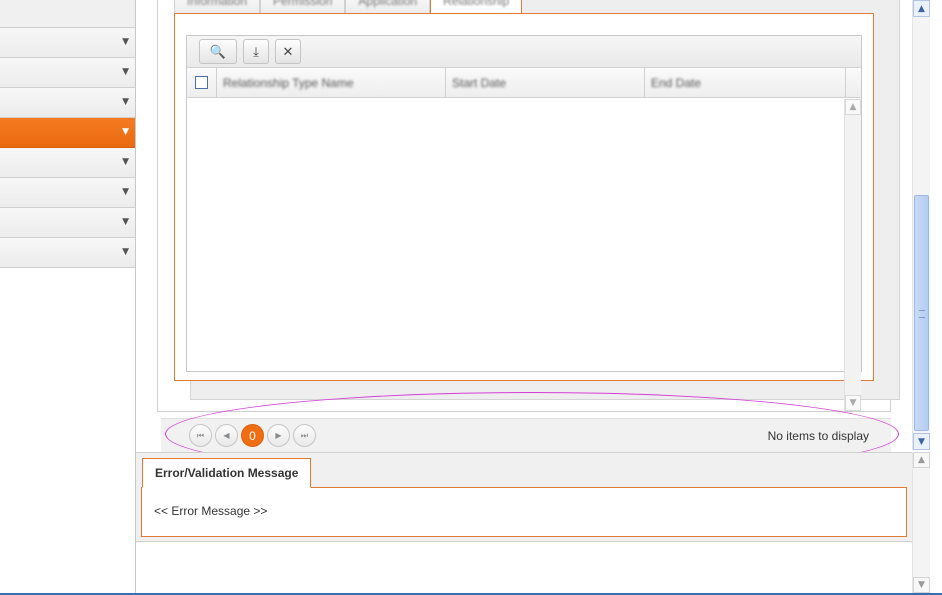  I want to click on tab-information: Information, so click(217, 7).